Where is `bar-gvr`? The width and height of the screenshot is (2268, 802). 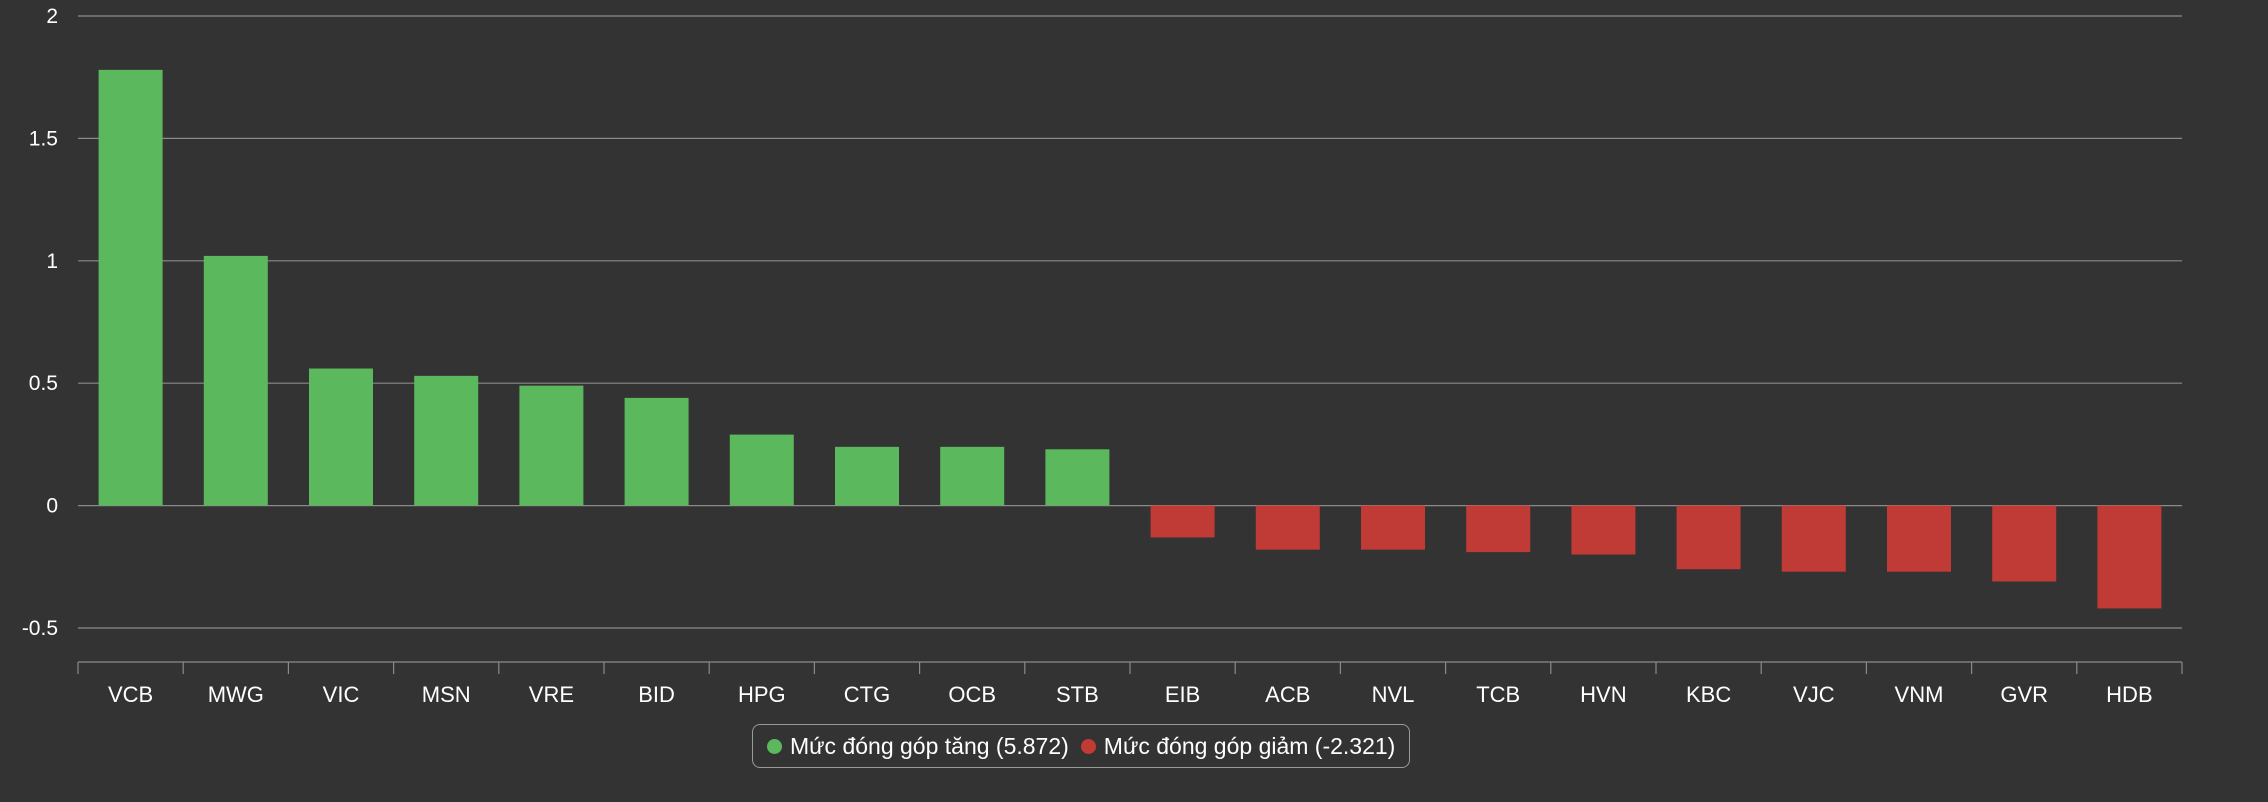 bar-gvr is located at coordinates (2024, 543).